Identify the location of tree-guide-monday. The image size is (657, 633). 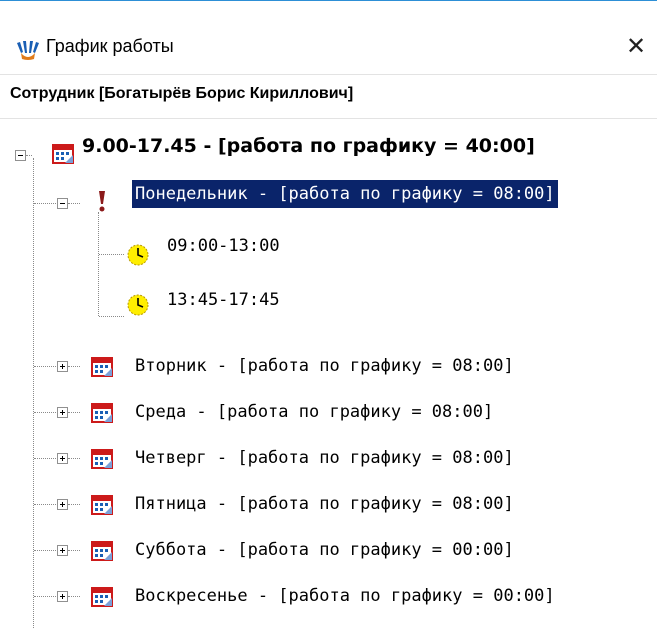
(98, 264).